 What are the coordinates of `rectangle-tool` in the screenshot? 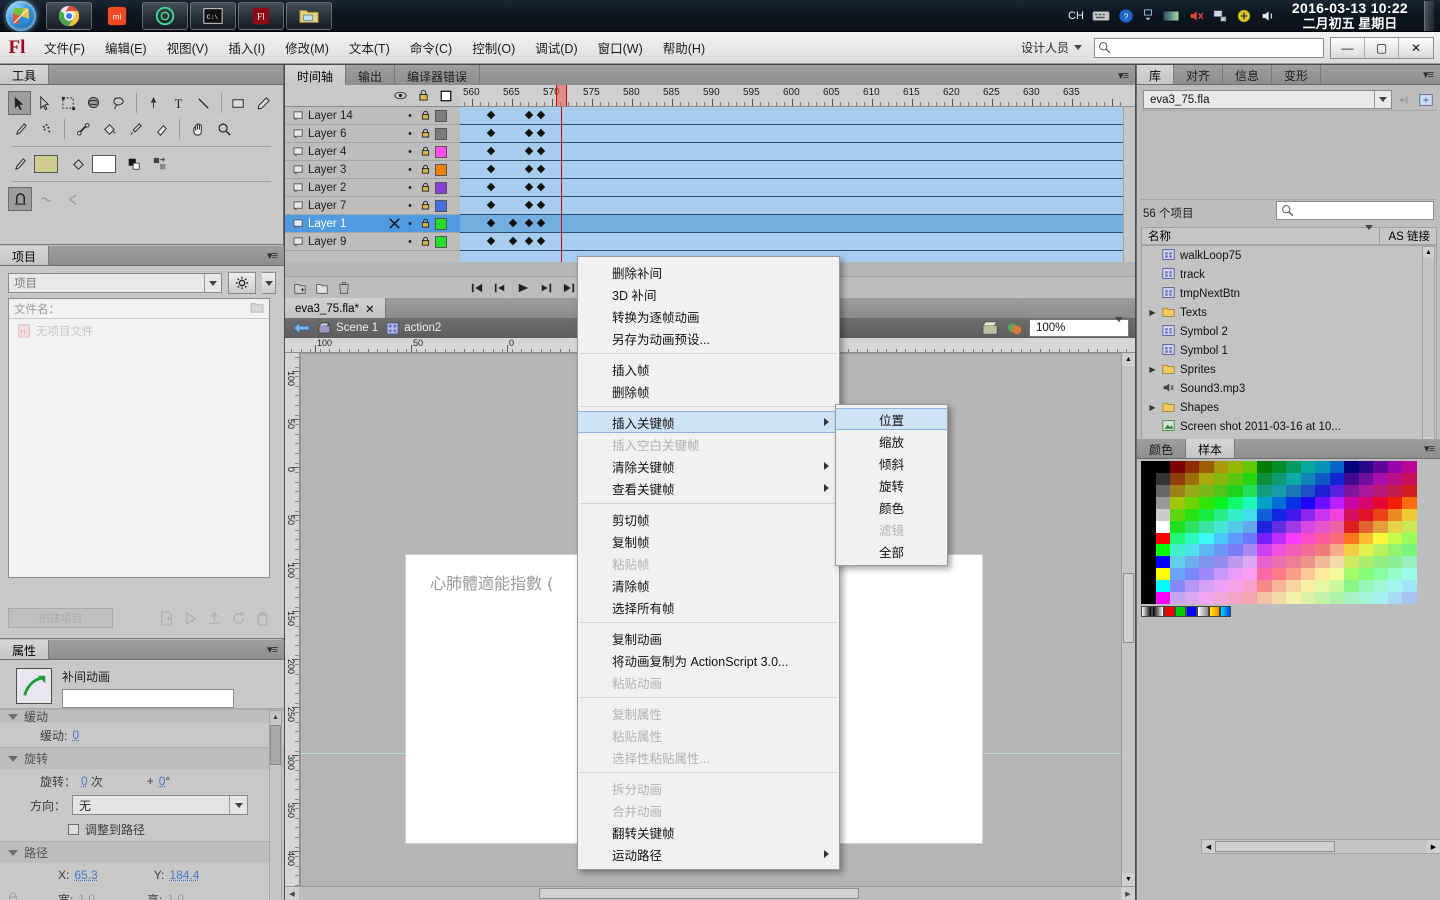 It's located at (239, 103).